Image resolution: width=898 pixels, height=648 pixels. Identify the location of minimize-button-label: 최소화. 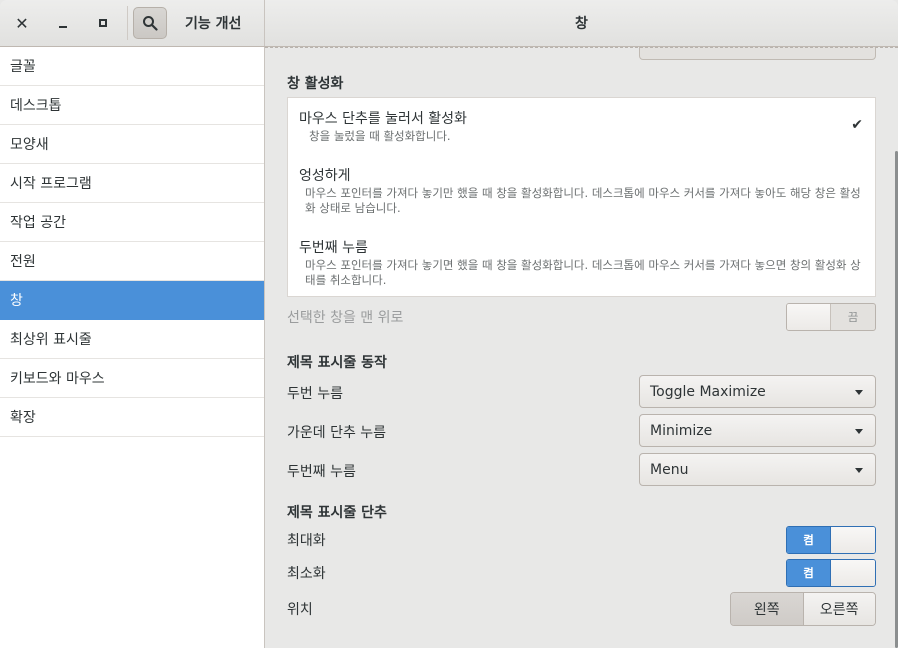
(306, 574).